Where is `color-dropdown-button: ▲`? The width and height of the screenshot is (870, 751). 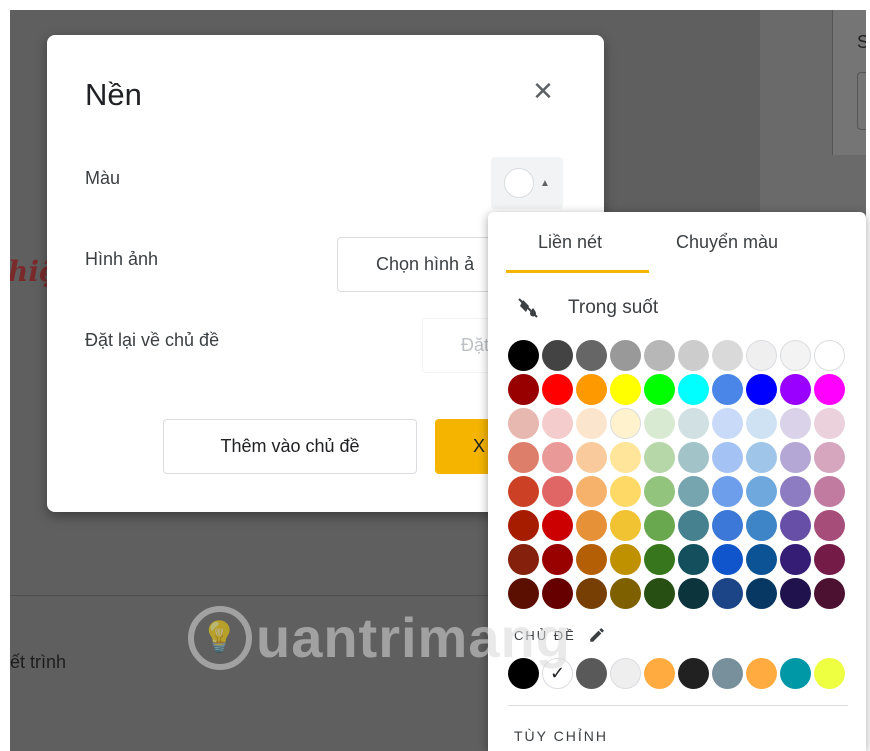
color-dropdown-button: ▲ is located at coordinates (527, 183).